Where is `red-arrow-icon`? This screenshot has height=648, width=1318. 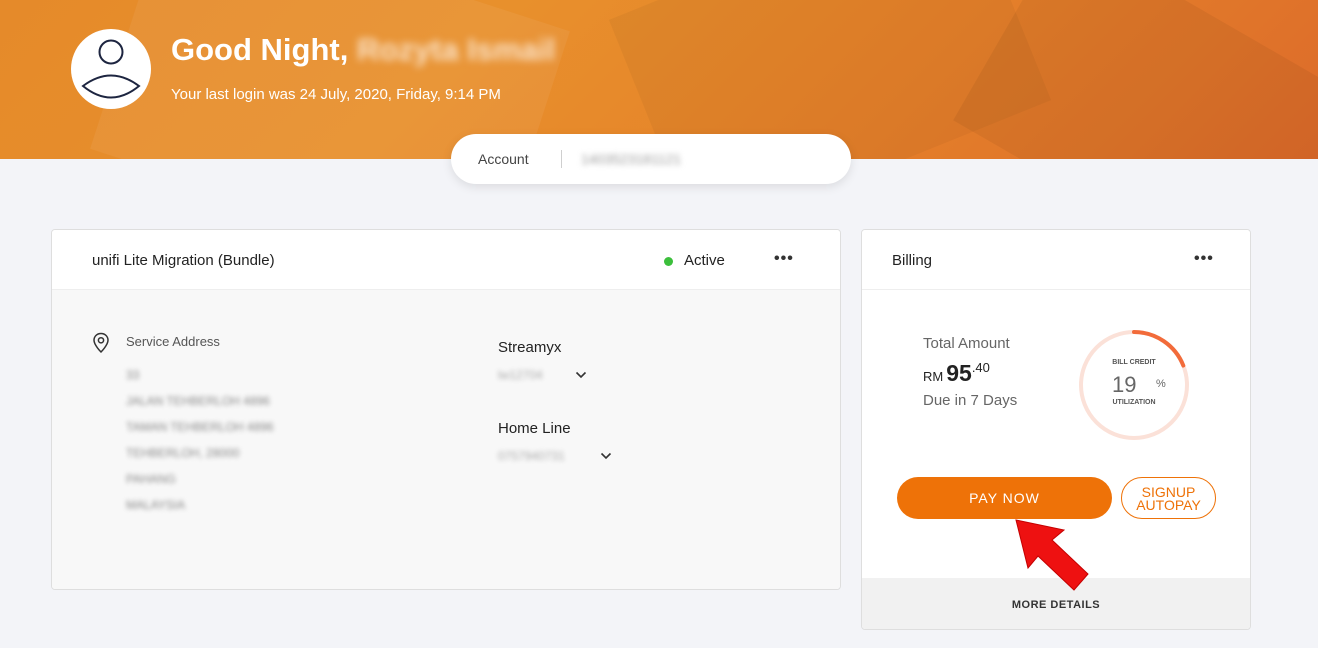 red-arrow-icon is located at coordinates (1052, 555).